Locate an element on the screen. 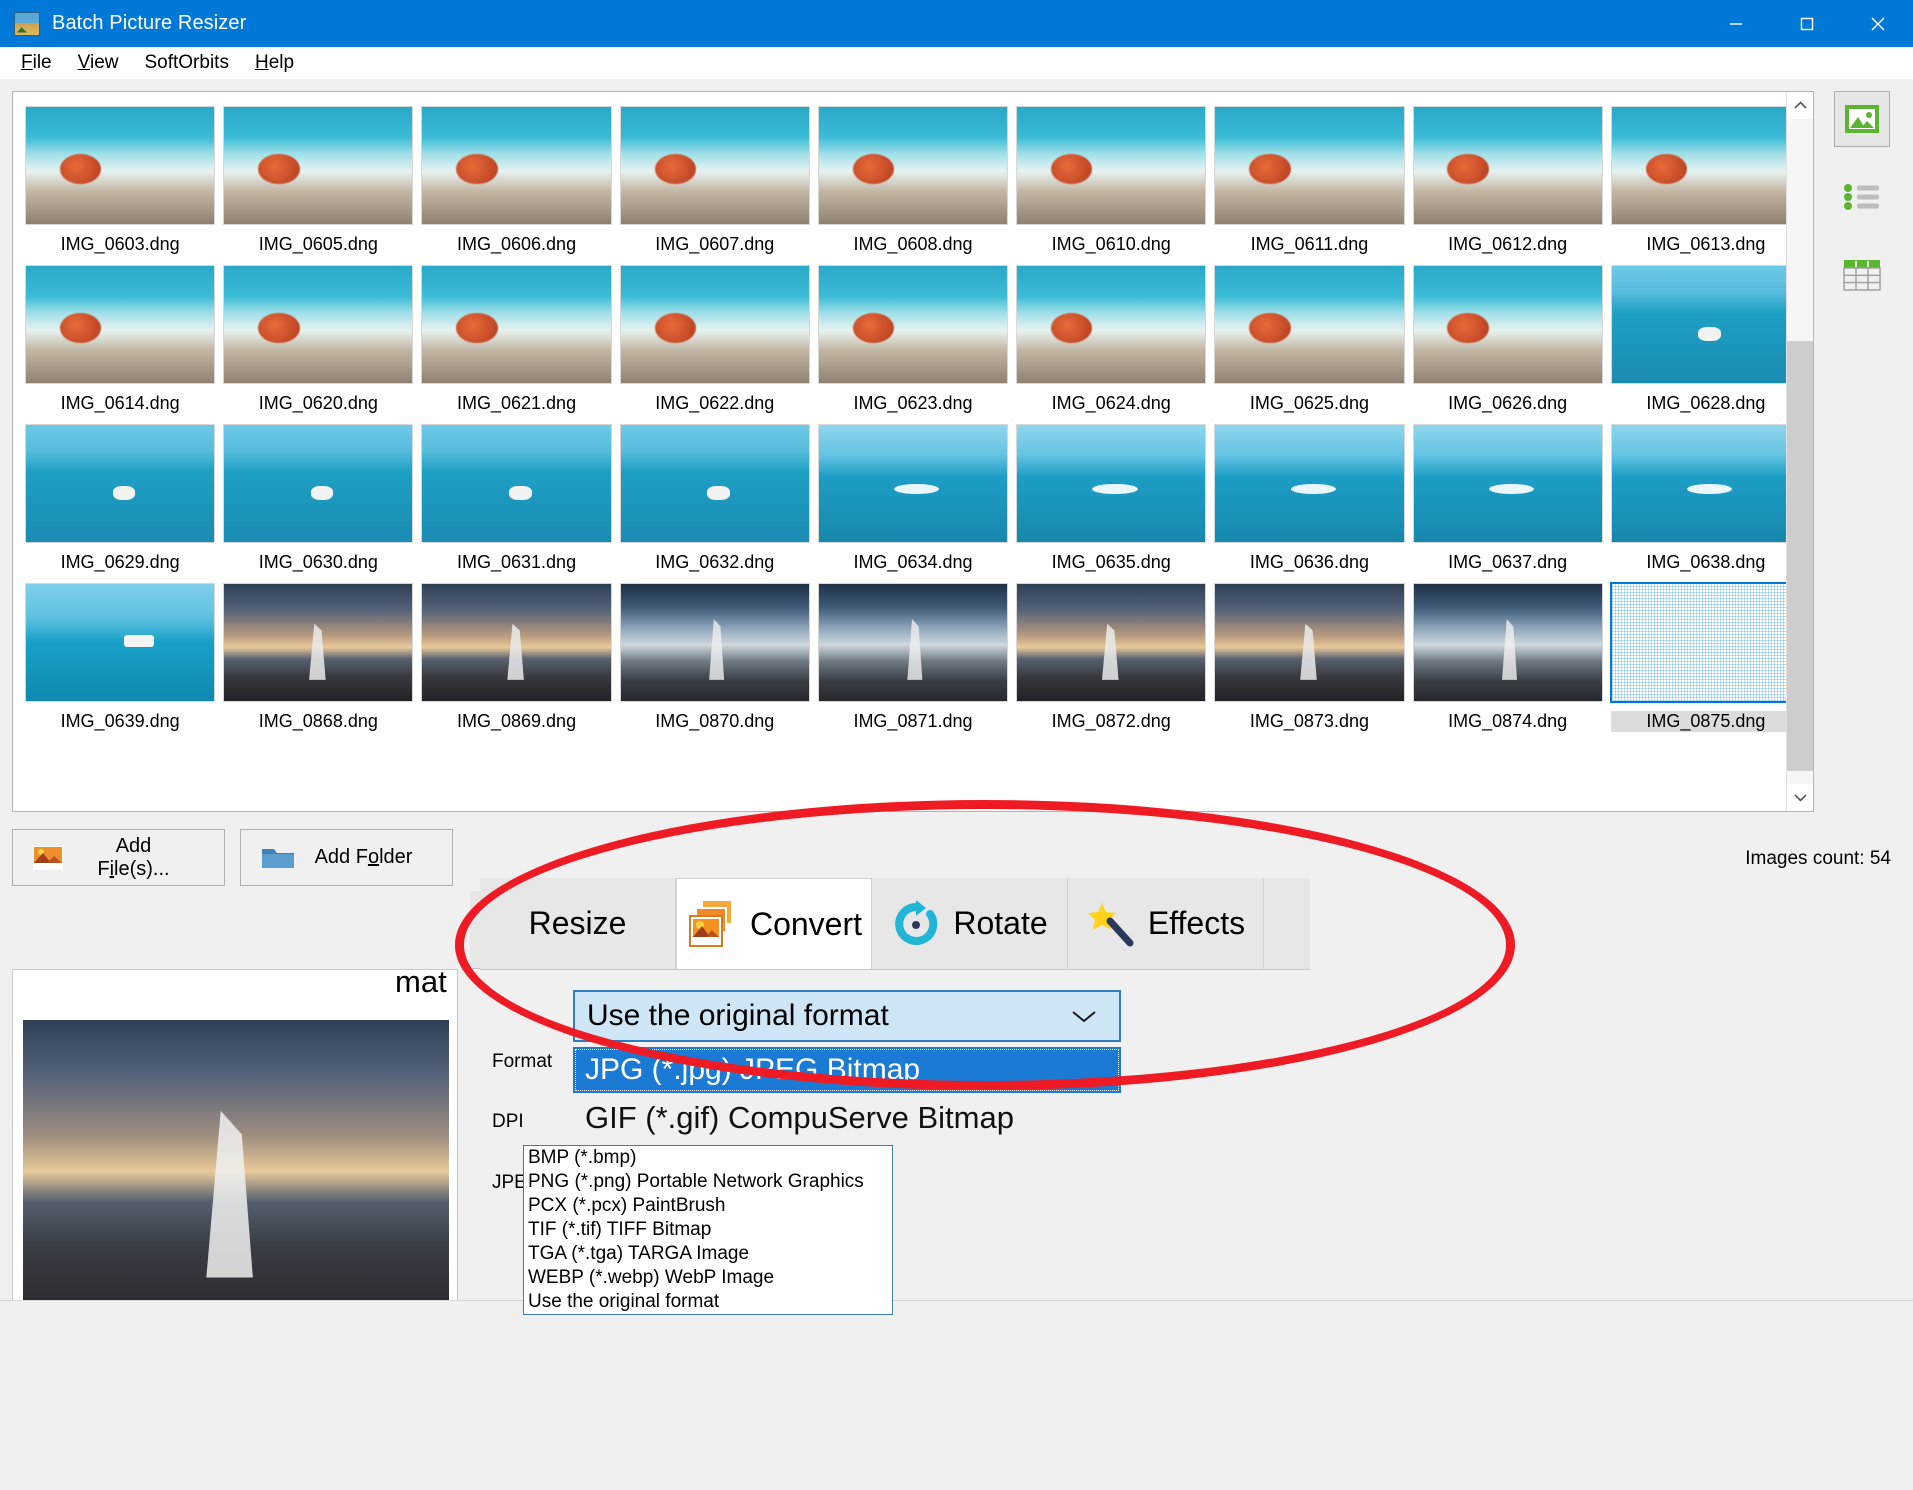 The image size is (1913, 1490). thumbnail-item: IMG_0636.dng is located at coordinates (1309, 495).